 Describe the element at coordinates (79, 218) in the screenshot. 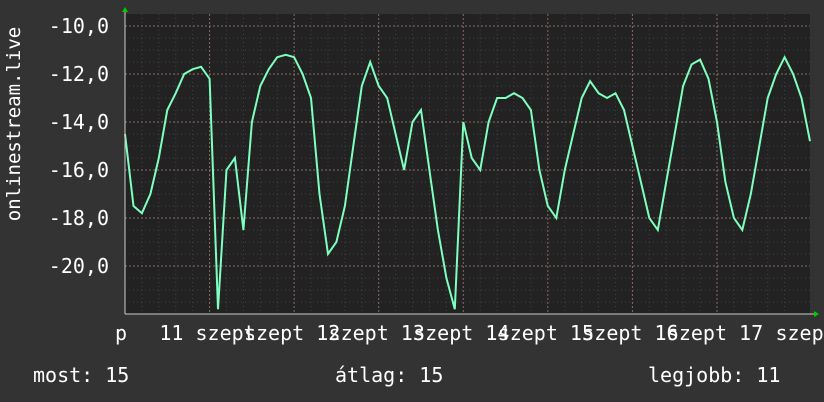

I see `y-tick-label: -18,0` at that location.